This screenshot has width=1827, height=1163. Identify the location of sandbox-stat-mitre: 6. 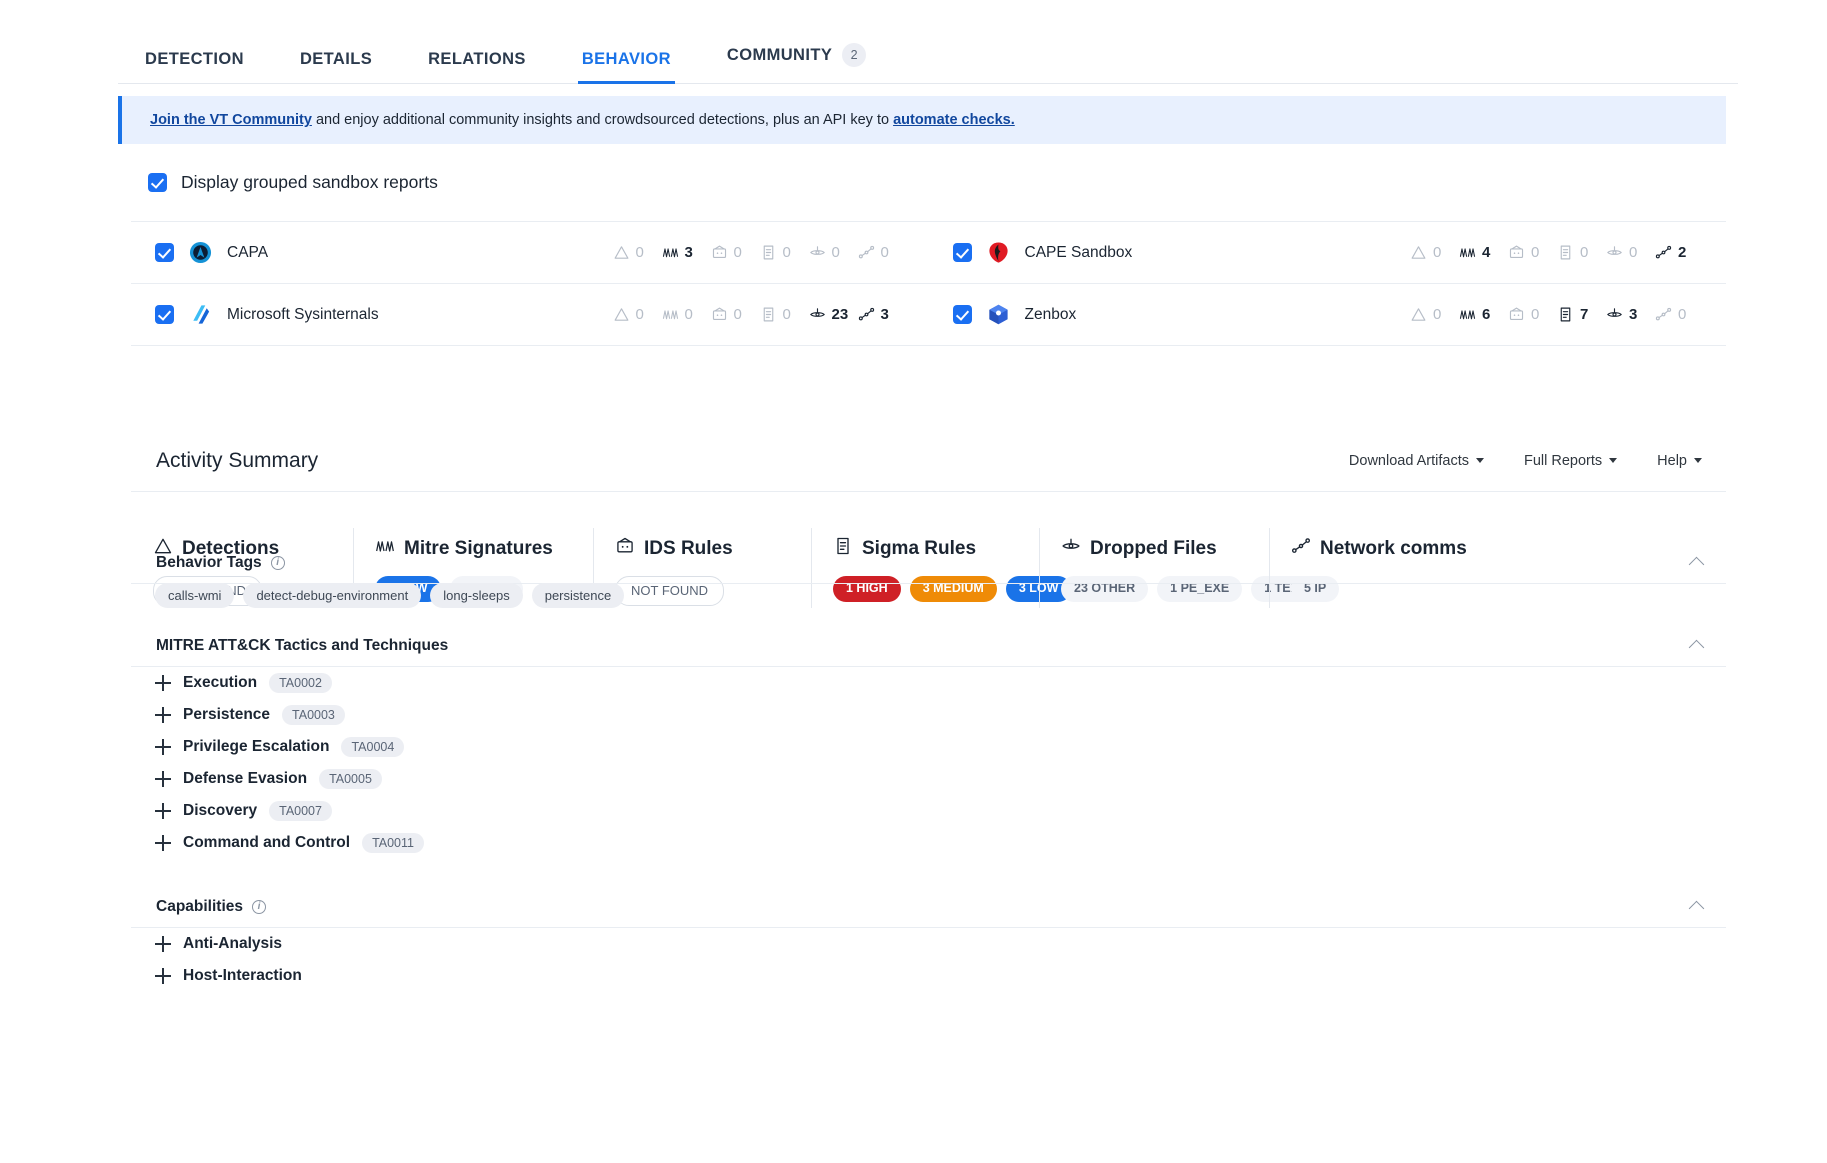
(1483, 314).